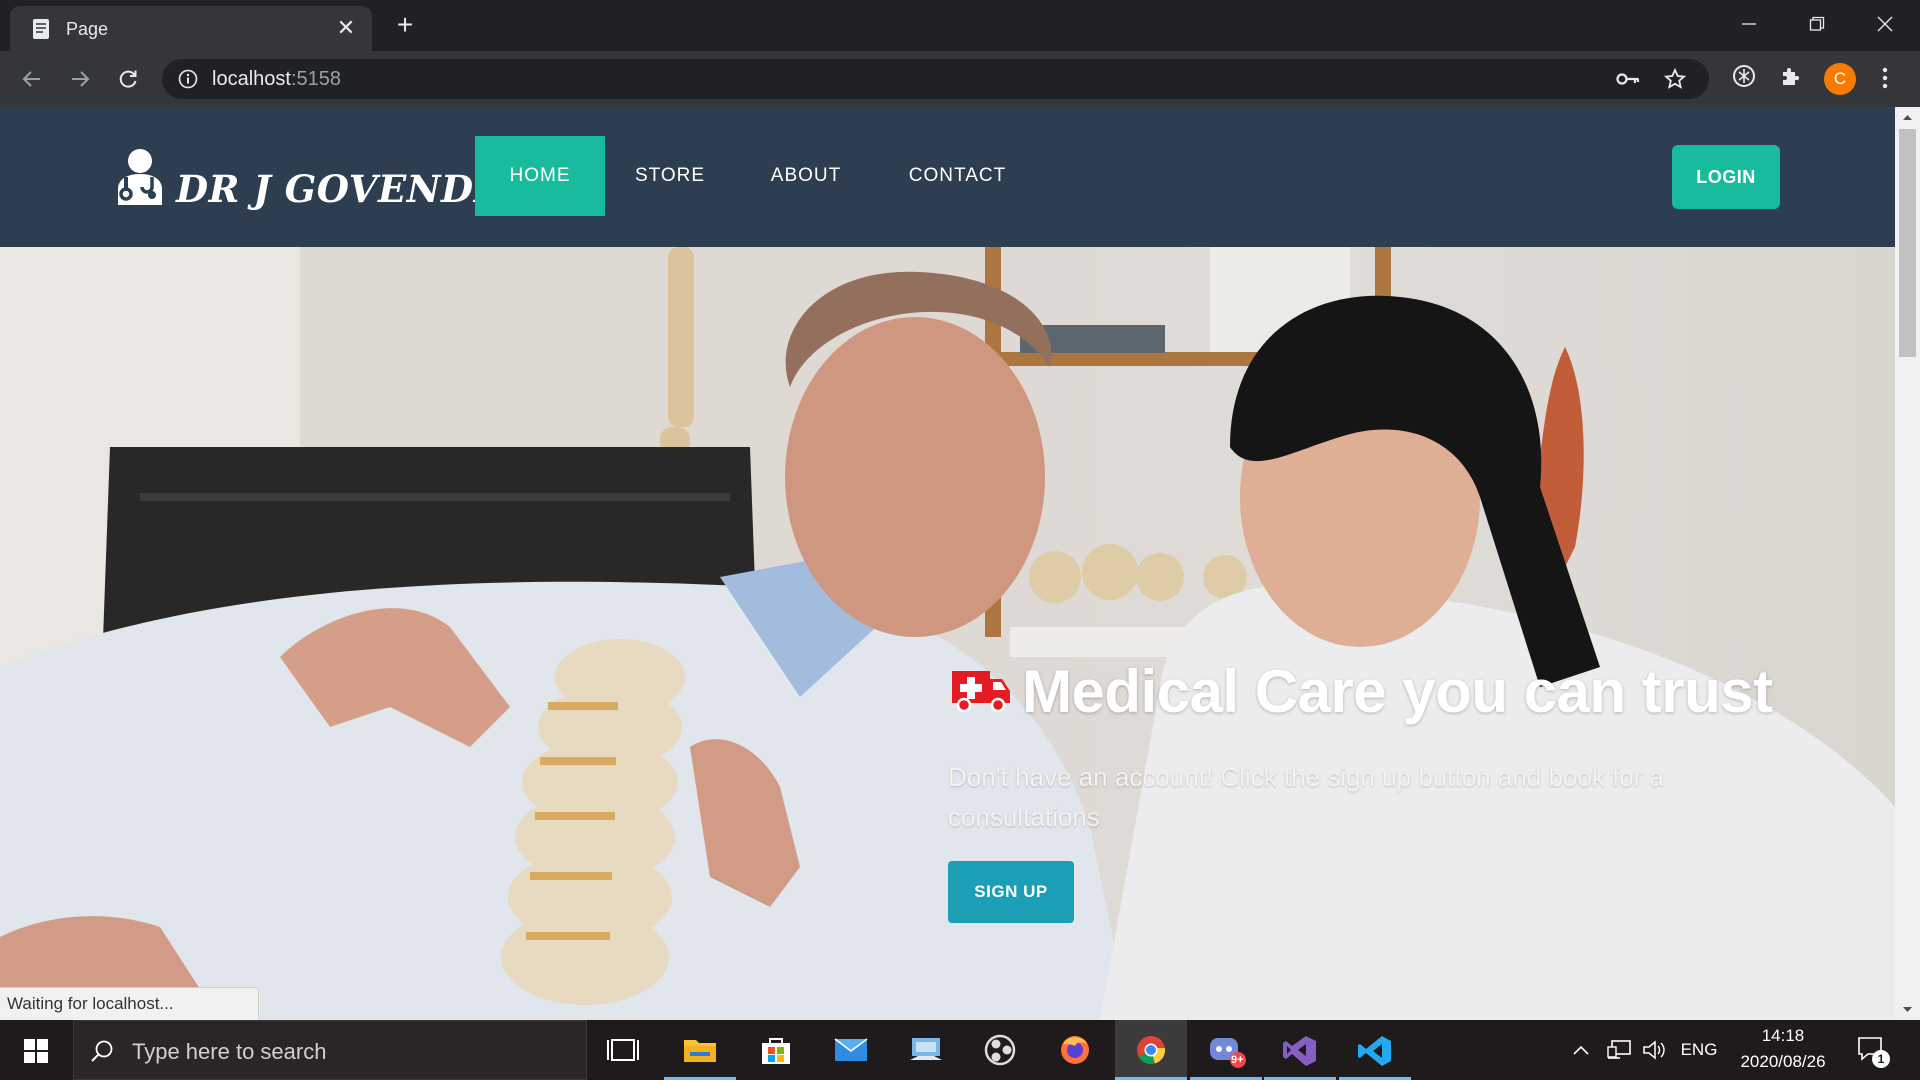  What do you see at coordinates (960, 25) in the screenshot?
I see `browser-tab-strip: Page ✕ +` at bounding box center [960, 25].